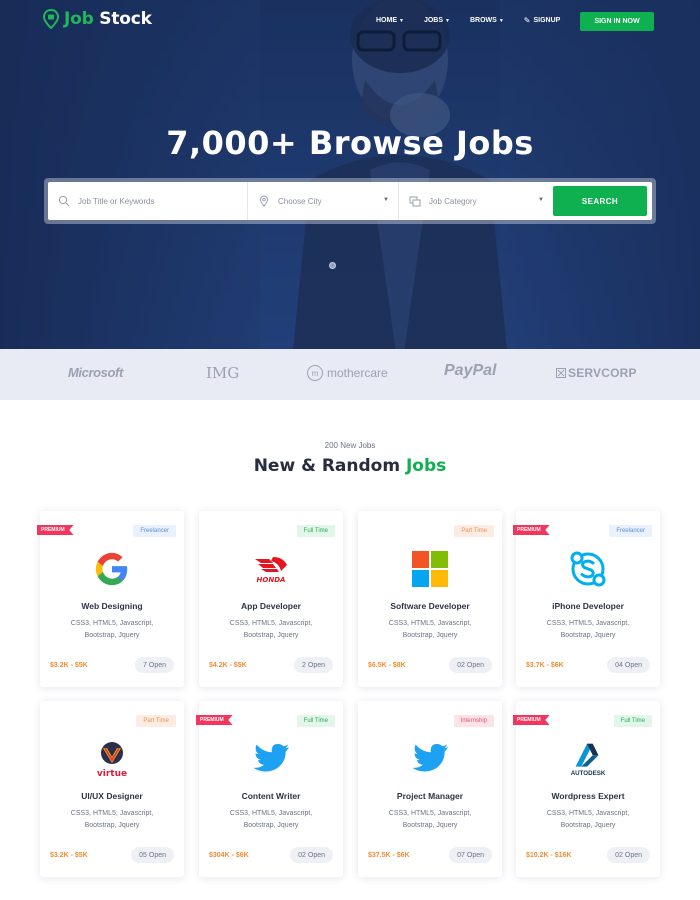 This screenshot has height=900, width=700. I want to click on virtue-logo: virtue, so click(112, 759).